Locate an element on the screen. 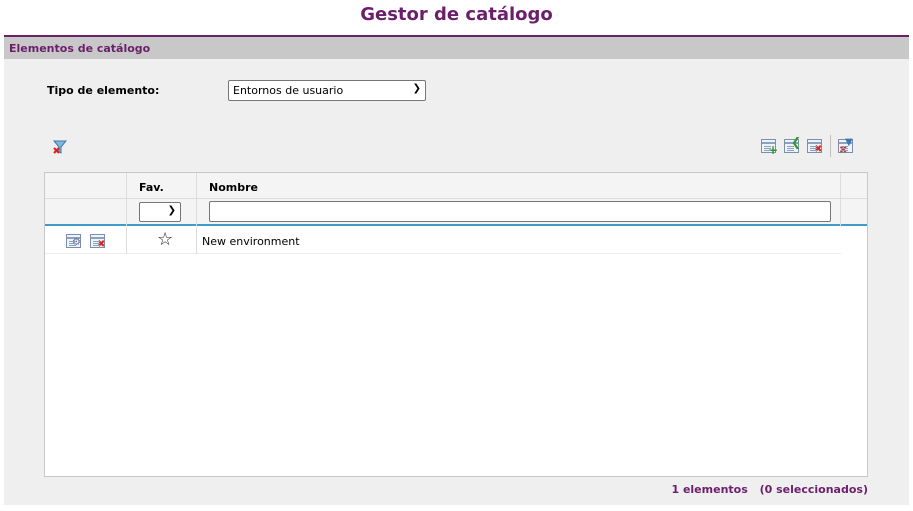 Image resolution: width=913 pixels, height=511 pixels. favorite-star-icon: ☆ is located at coordinates (165, 239).